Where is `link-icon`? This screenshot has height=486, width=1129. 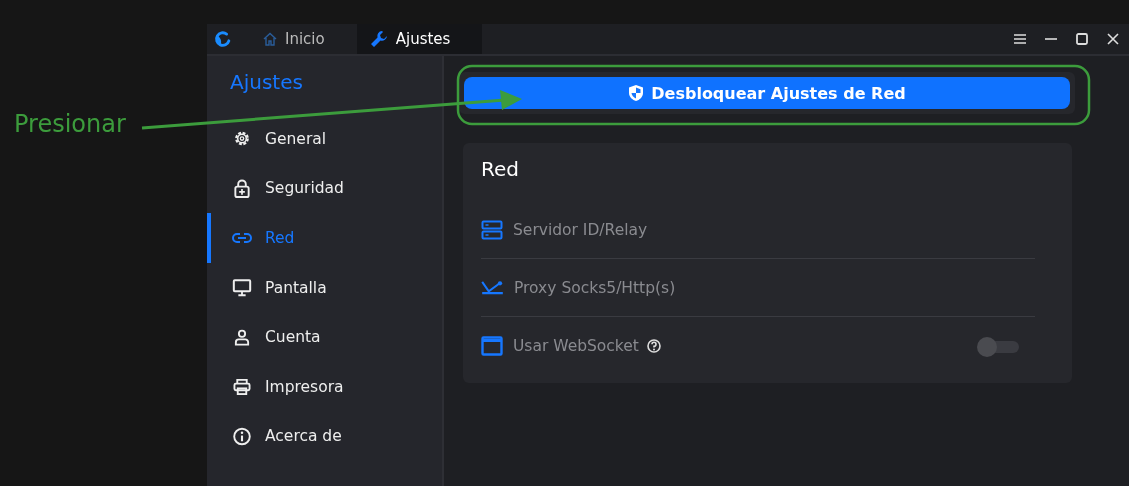 link-icon is located at coordinates (242, 238).